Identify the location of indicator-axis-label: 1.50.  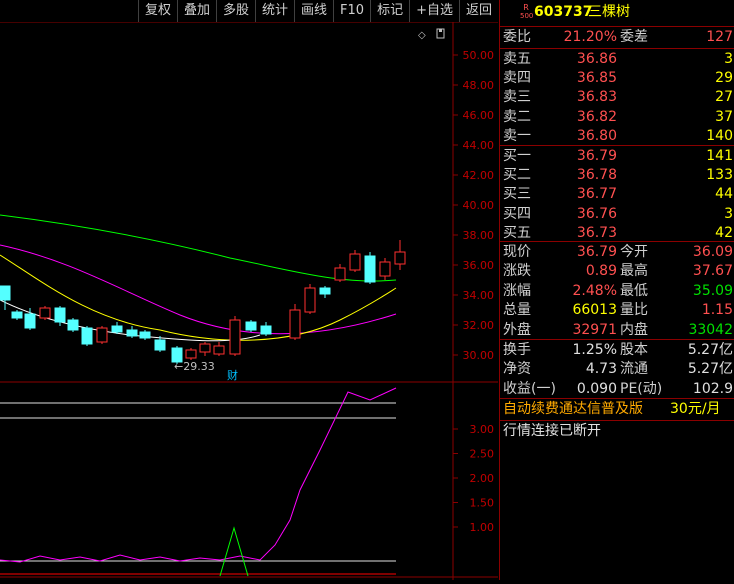
(482, 503).